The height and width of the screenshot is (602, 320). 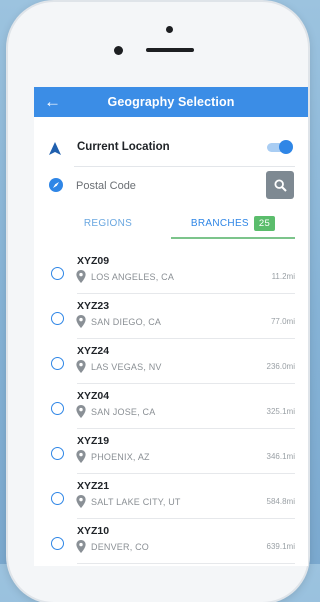 I want to click on tab-branches: BRANCHES 25, so click(x=233, y=223).